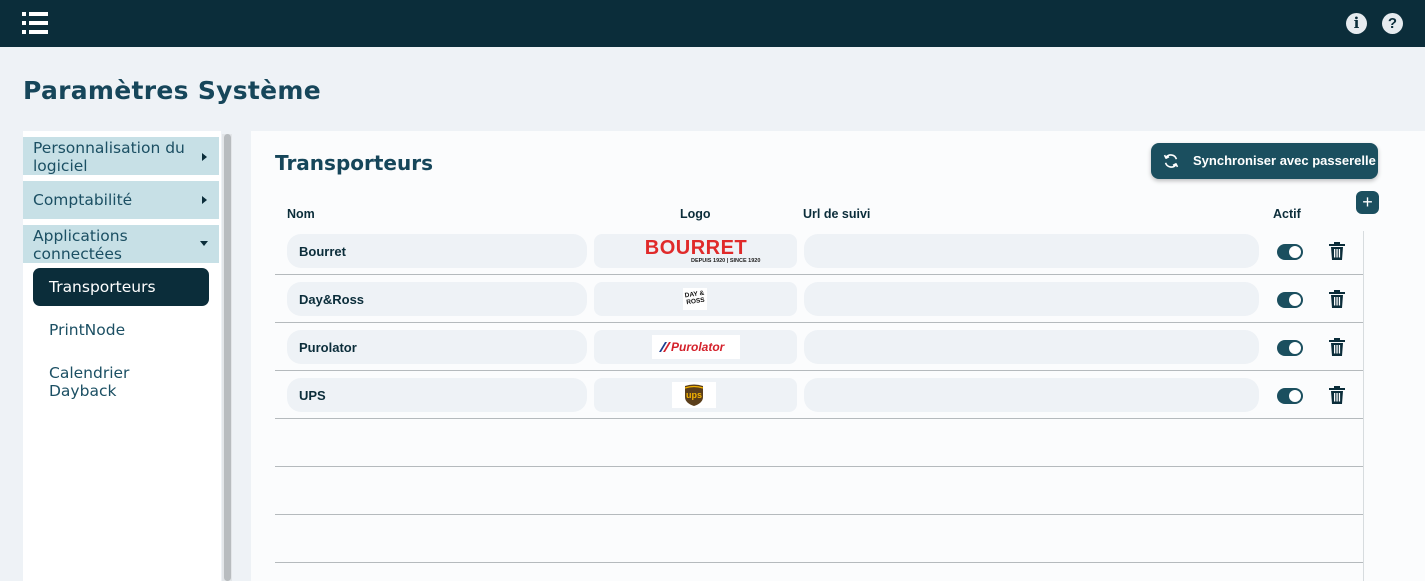 The image size is (1425, 581). I want to click on sidebar-section-personnalisation: Personnalisation du logiciel, so click(121, 156).